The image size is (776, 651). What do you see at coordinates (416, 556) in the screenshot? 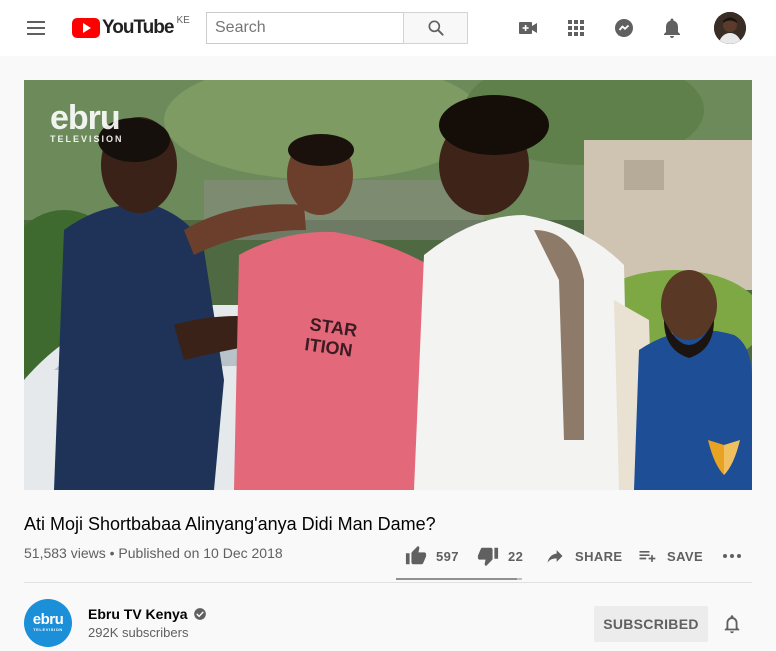
I see `thumb-up-icon` at bounding box center [416, 556].